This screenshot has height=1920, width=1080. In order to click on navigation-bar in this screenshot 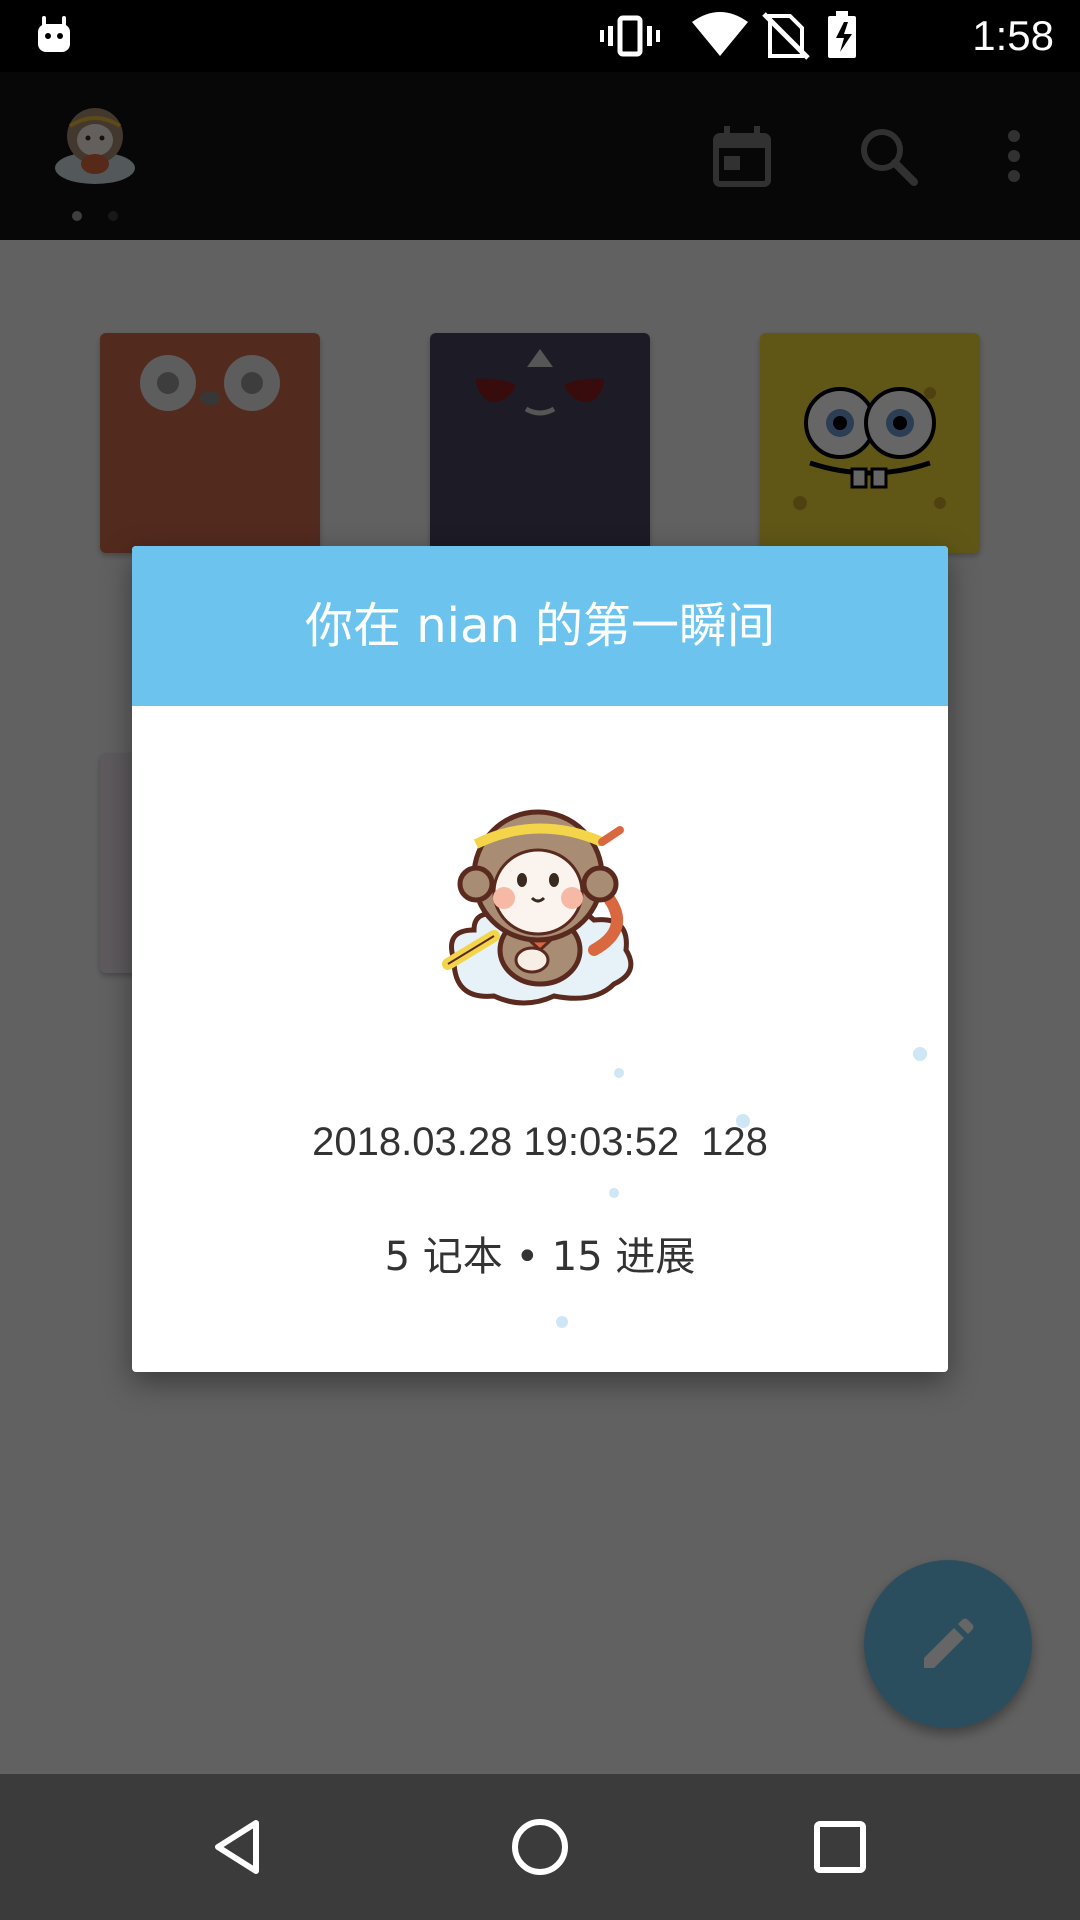, I will do `click(540, 1847)`.